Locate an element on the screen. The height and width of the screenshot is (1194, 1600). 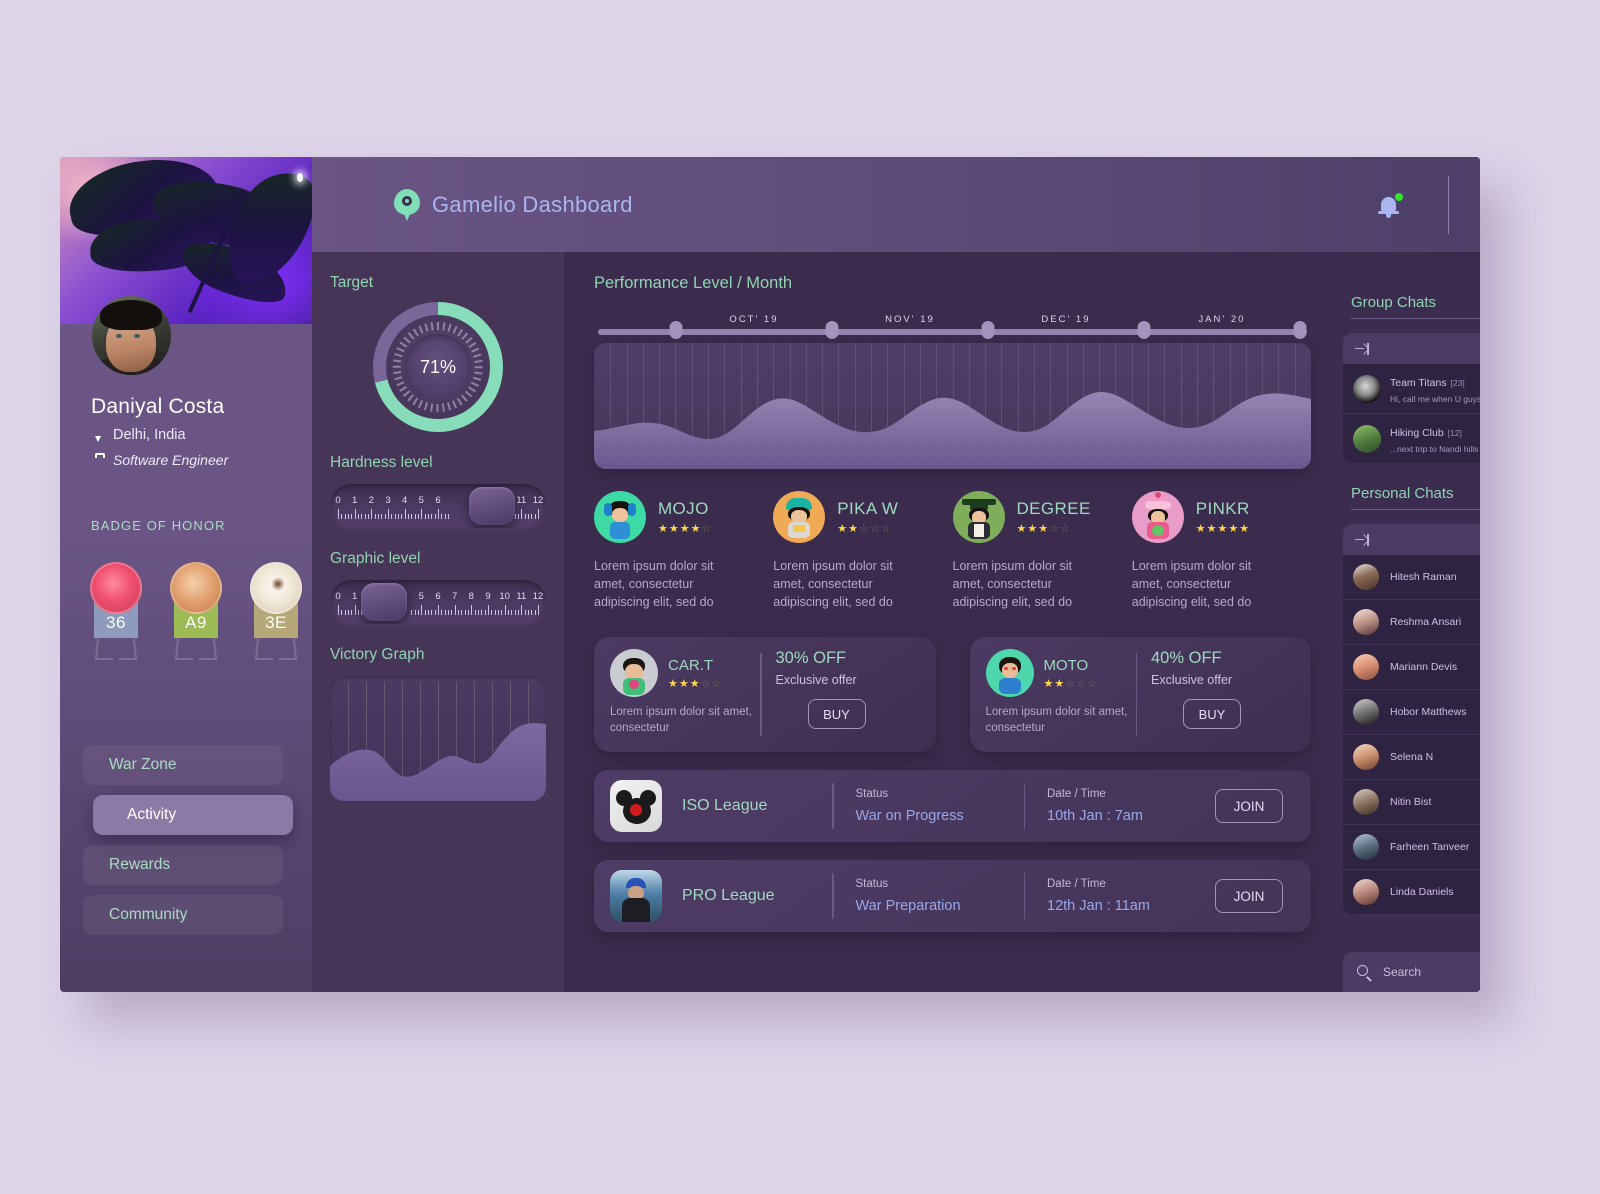
offer-name-block: MOTO ★★☆☆☆ is located at coordinates (1071, 673).